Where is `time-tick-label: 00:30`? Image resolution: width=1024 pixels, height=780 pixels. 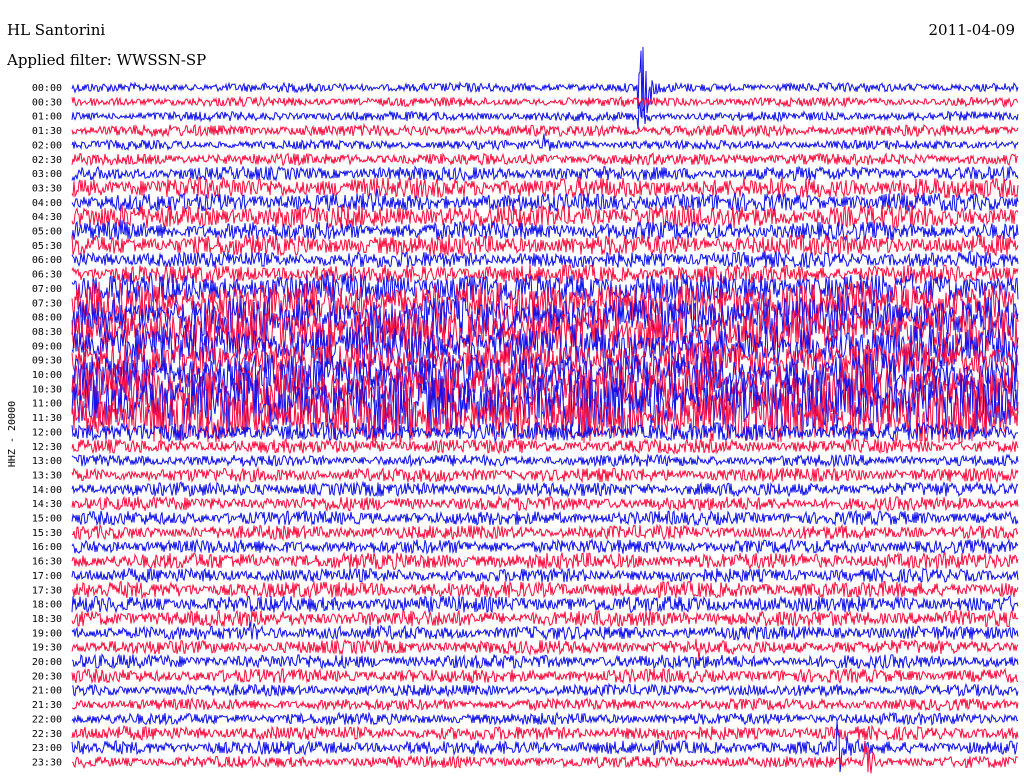
time-tick-label: 00:30 is located at coordinates (47, 102).